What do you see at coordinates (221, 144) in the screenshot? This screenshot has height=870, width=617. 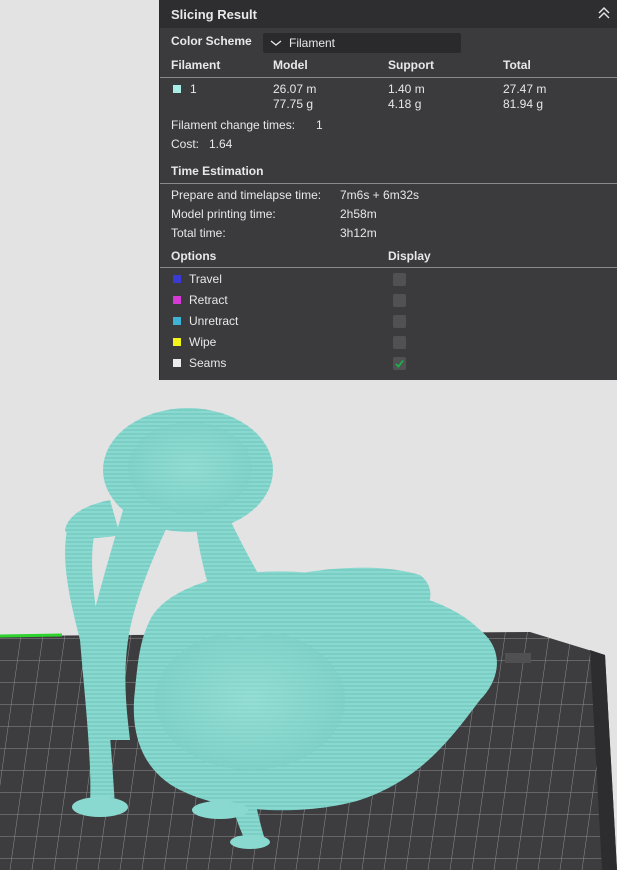 I see `cost-value: 1.64` at bounding box center [221, 144].